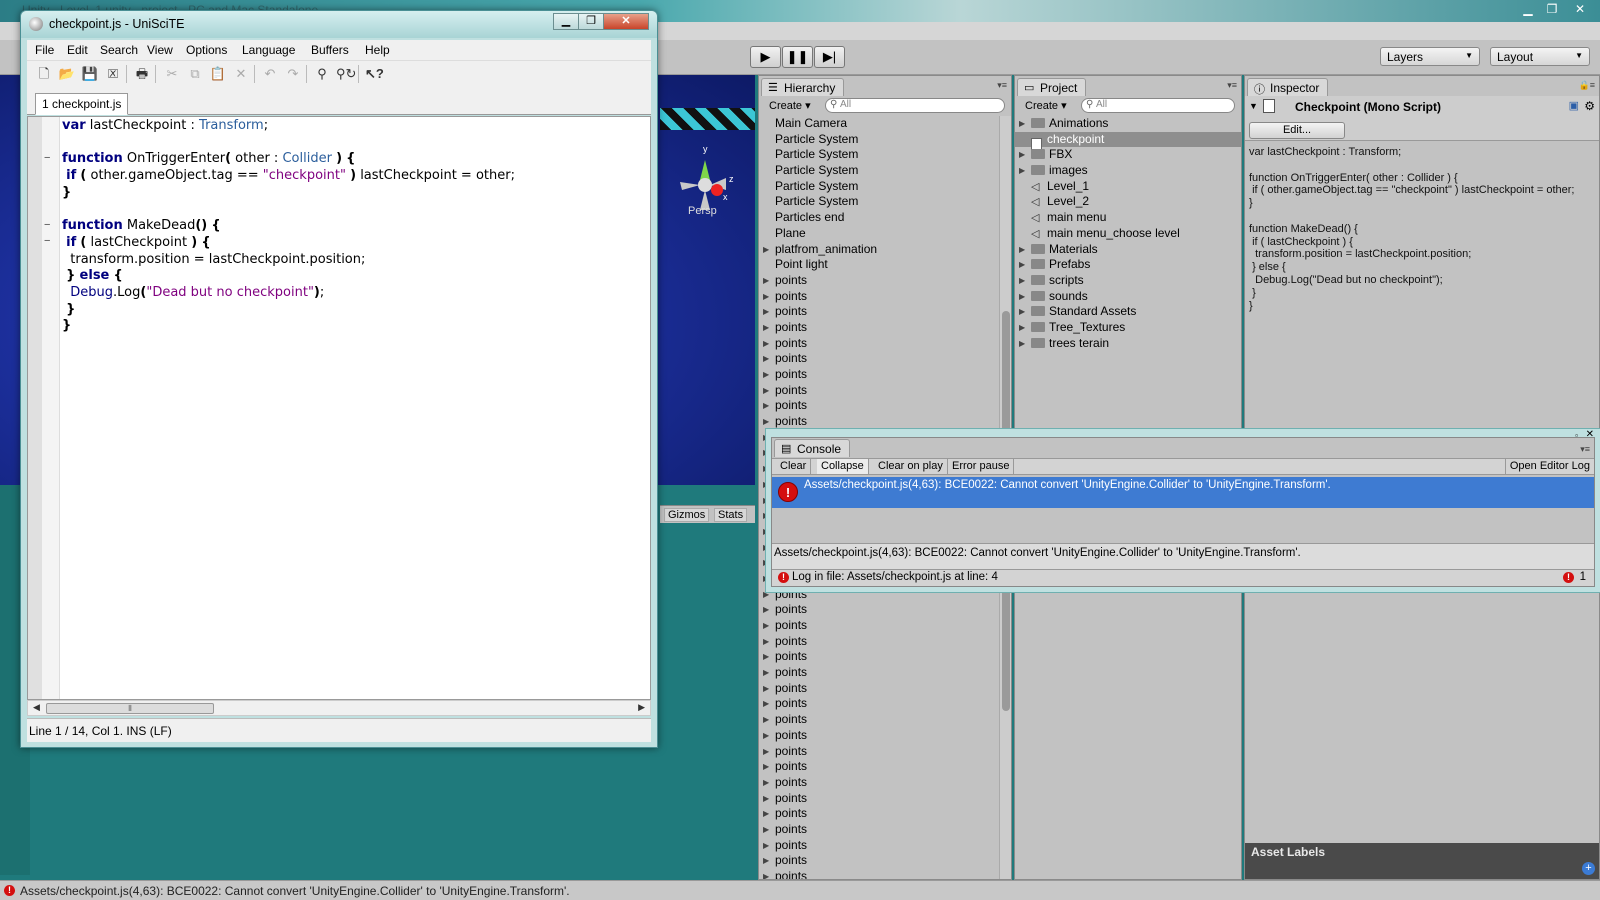 The height and width of the screenshot is (900, 1600). Describe the element at coordinates (812, 448) in the screenshot. I see `tab-console: ▤ Console` at that location.